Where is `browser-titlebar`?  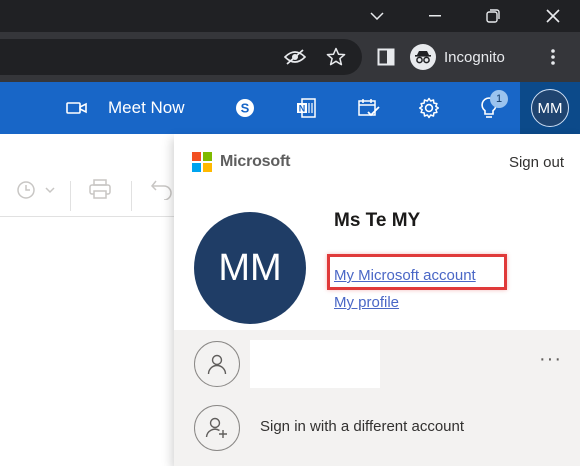
browser-titlebar is located at coordinates (290, 16).